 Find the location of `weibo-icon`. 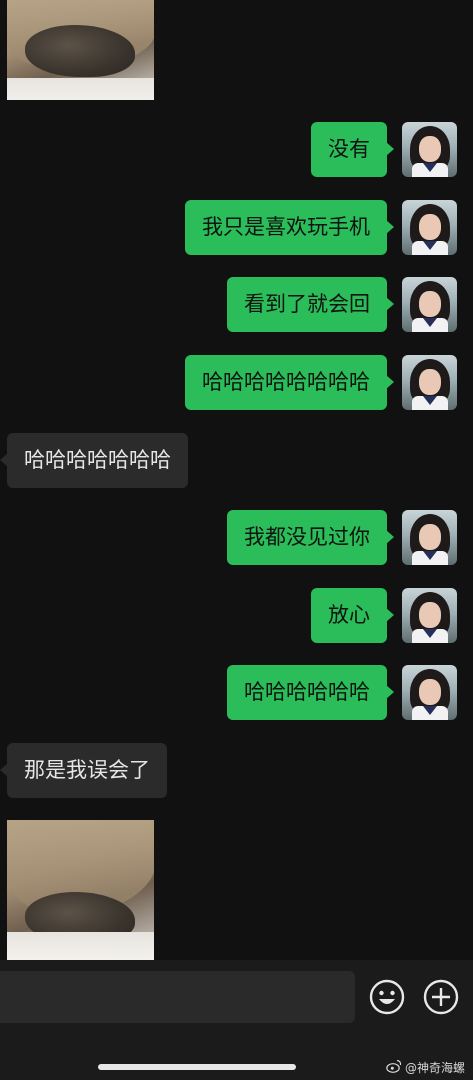

weibo-icon is located at coordinates (394, 1067).